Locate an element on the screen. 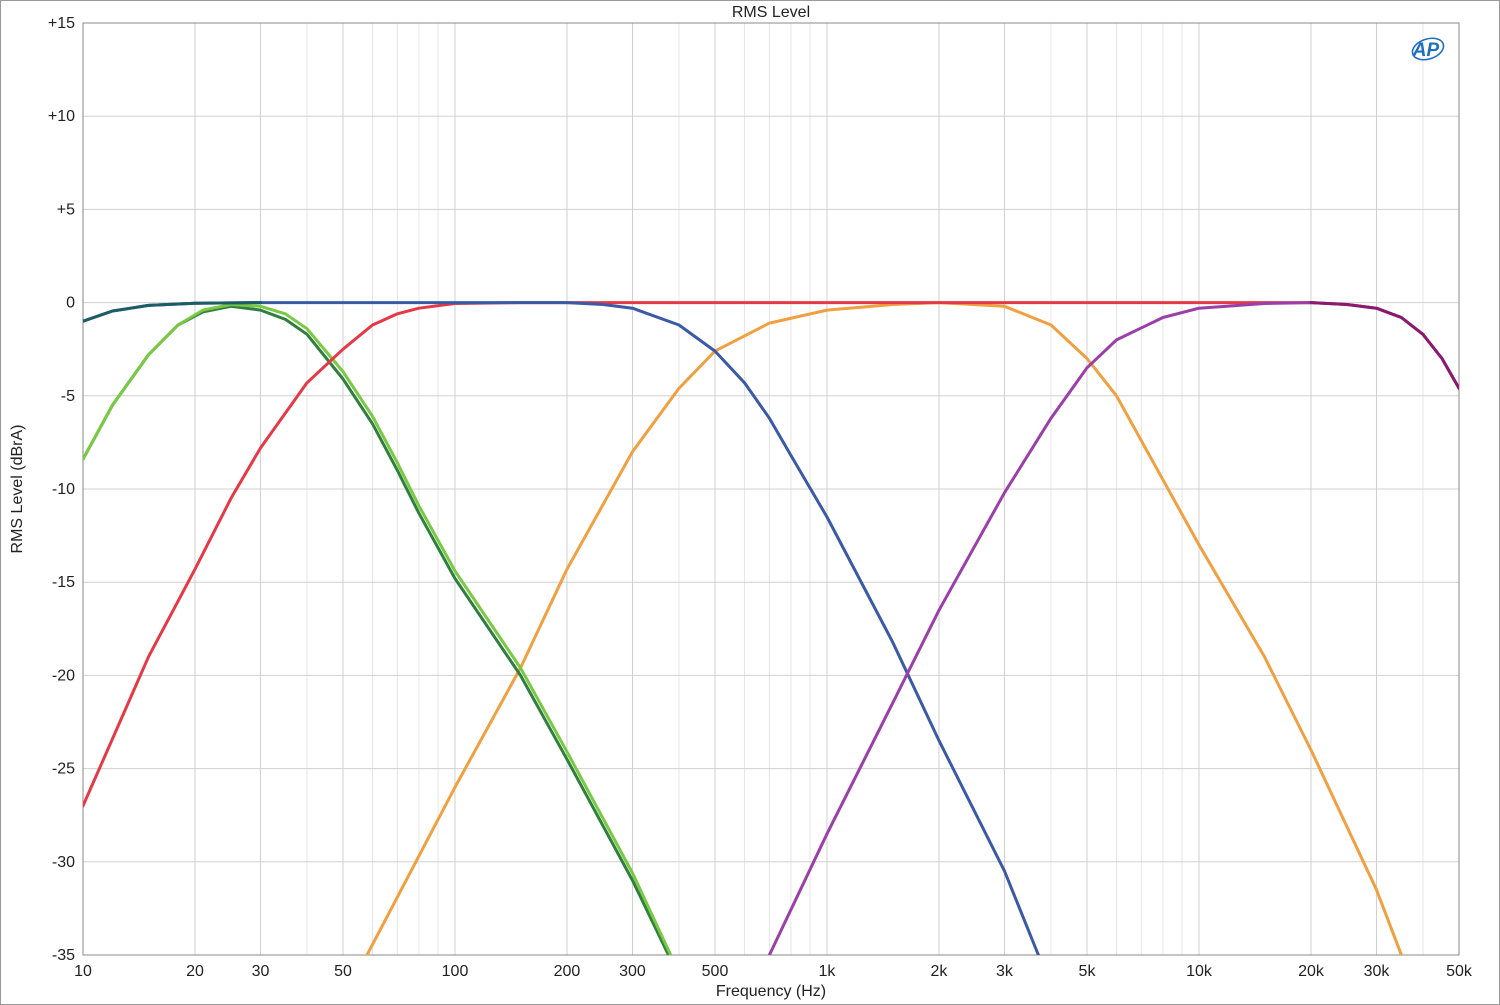 The image size is (1500, 1005). x-tick-label: 500 is located at coordinates (715, 971).